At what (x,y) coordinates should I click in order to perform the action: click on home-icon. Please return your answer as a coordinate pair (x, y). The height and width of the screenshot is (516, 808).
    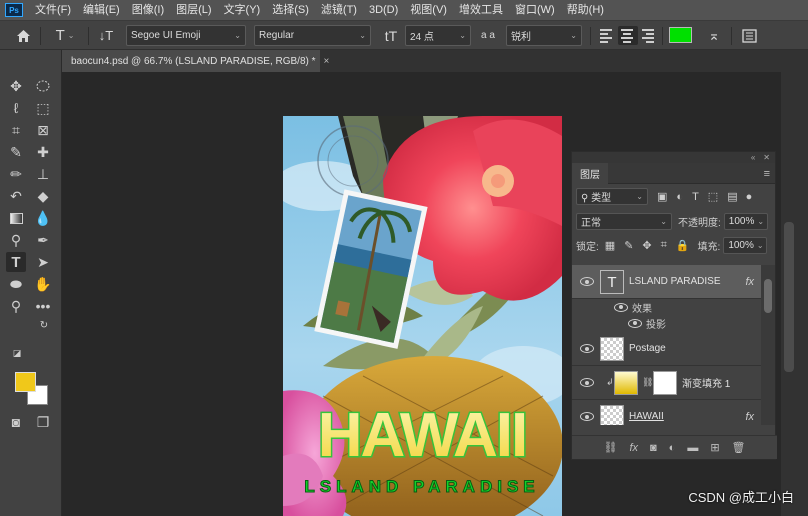
    Looking at the image, I should click on (23, 35).